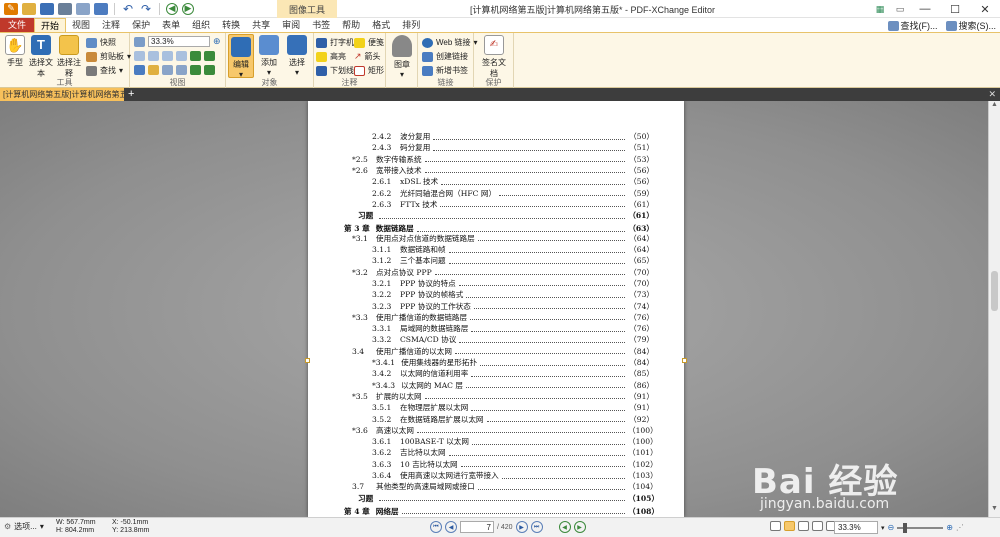 The image size is (1000, 537). What do you see at coordinates (291, 25) in the screenshot?
I see `tab-review: 审阅` at bounding box center [291, 25].